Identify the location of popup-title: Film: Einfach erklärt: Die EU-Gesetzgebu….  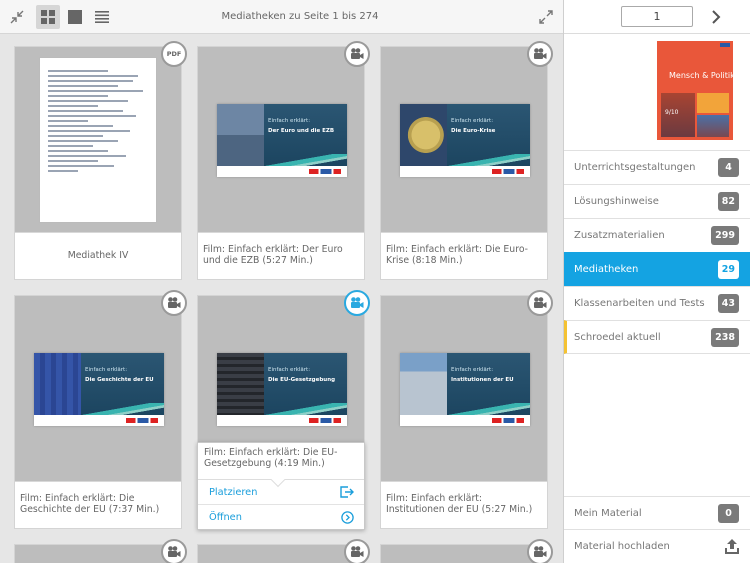
(281, 461).